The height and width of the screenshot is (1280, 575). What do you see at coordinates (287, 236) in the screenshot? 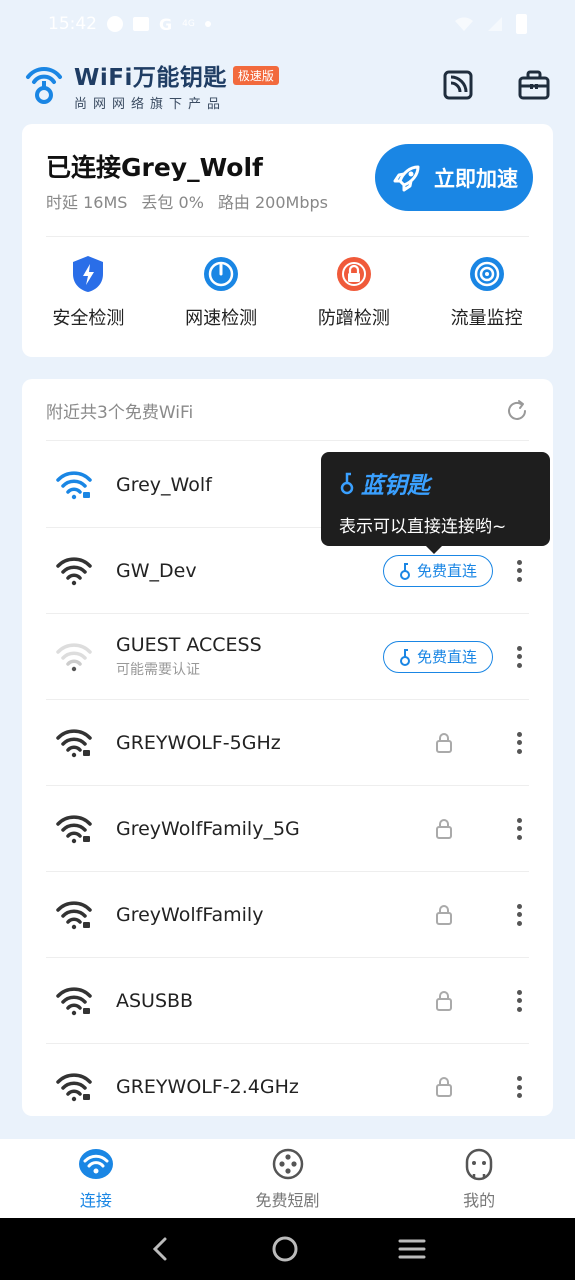
I see `divider` at bounding box center [287, 236].